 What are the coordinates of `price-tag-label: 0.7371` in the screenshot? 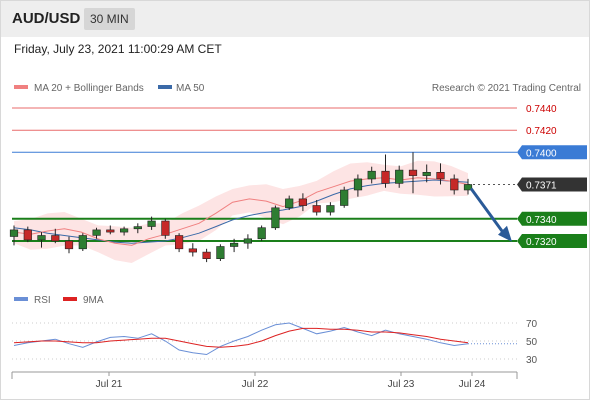 It's located at (541, 186).